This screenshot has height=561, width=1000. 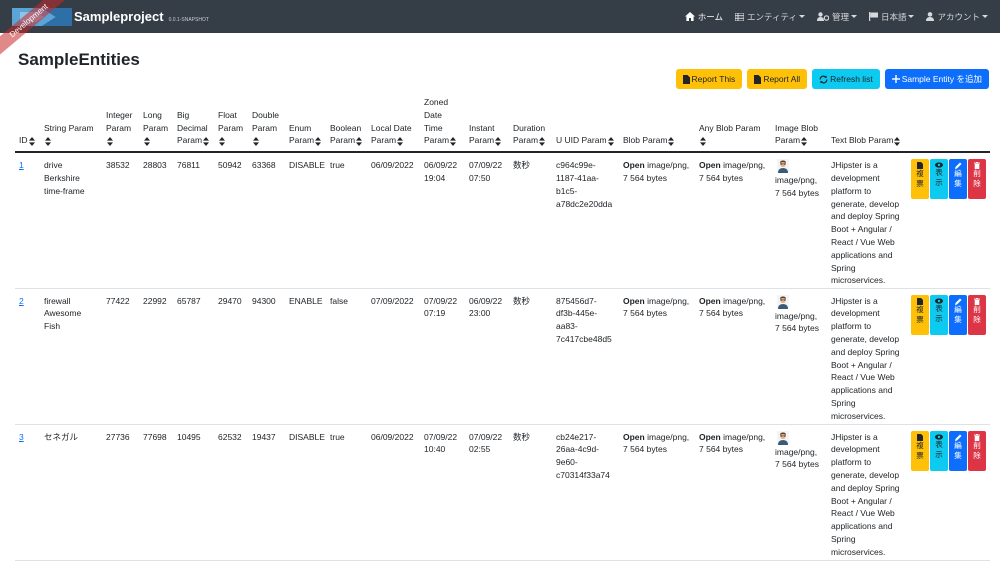 What do you see at coordinates (266, 125) in the screenshot?
I see `col-header: Double Param` at bounding box center [266, 125].